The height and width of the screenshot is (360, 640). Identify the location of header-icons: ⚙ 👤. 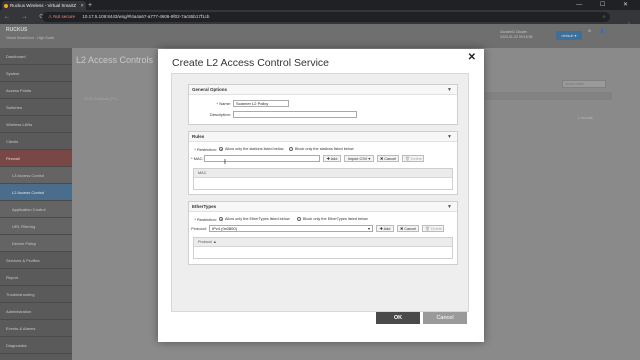
(598, 31).